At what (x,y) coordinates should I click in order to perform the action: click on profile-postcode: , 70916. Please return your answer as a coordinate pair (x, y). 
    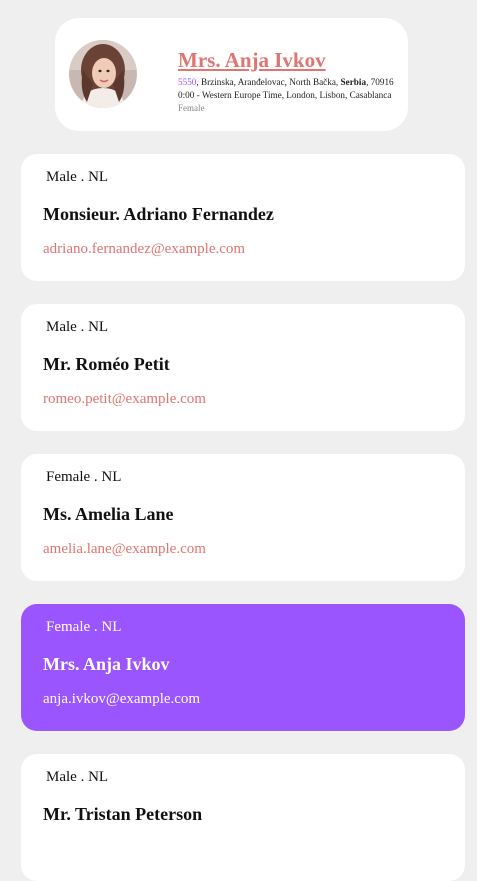
    Looking at the image, I should click on (380, 82).